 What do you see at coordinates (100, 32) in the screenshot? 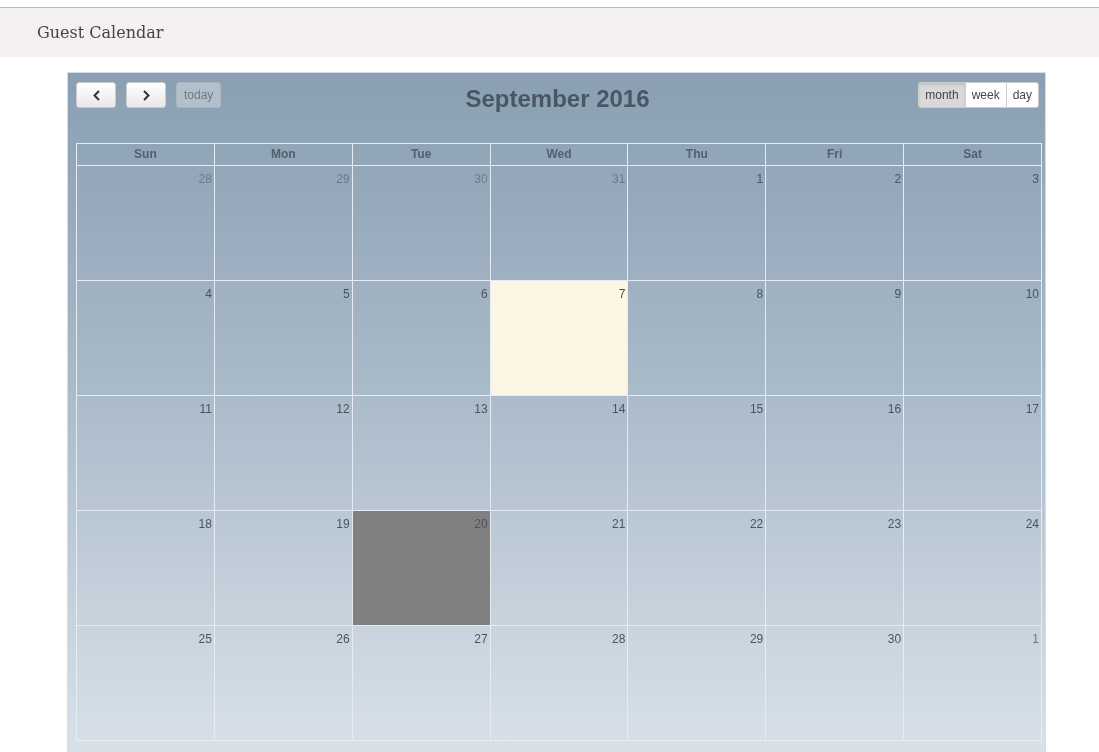
I see `page-title: Guest Calendar` at bounding box center [100, 32].